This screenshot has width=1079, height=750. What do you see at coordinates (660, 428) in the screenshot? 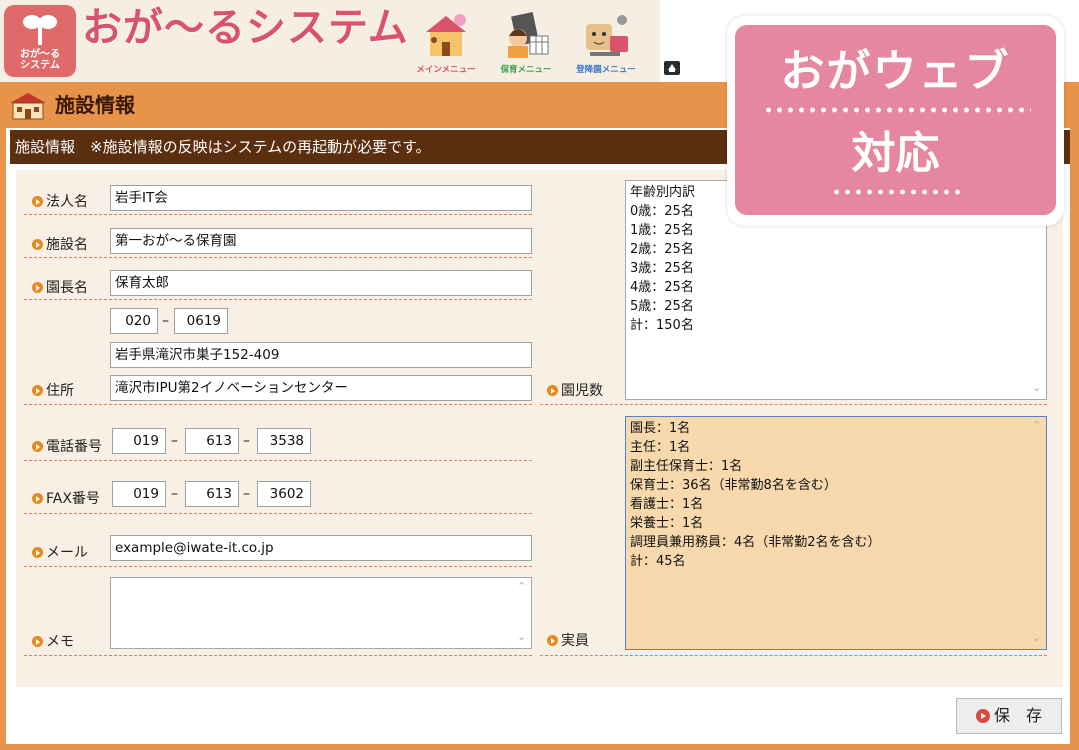
I see `staff-line: 園長：1名` at bounding box center [660, 428].